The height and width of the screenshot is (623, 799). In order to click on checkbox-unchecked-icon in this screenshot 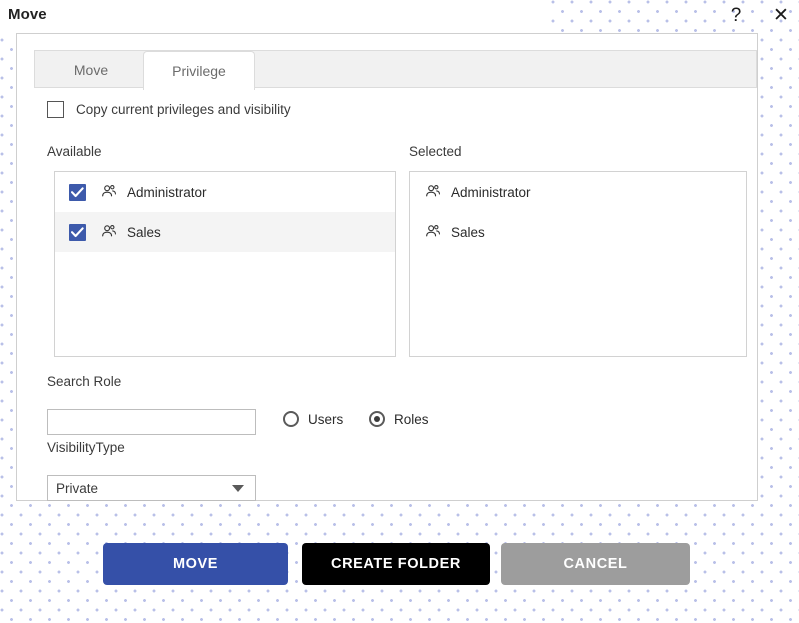, I will do `click(55, 109)`.